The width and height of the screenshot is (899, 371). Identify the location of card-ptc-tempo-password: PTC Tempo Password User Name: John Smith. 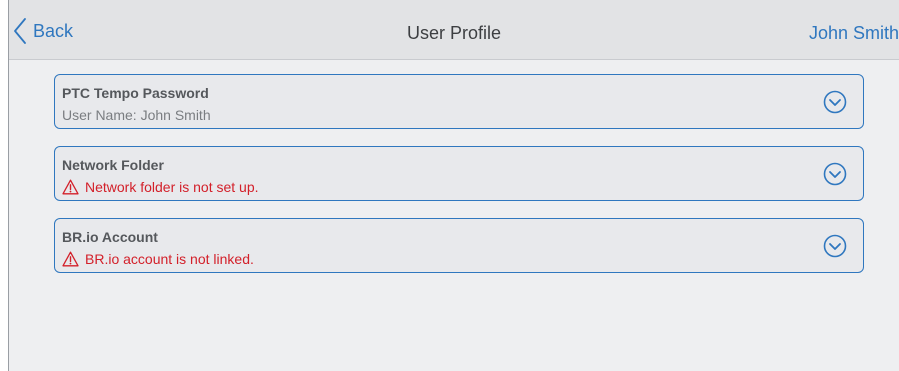
(459, 101).